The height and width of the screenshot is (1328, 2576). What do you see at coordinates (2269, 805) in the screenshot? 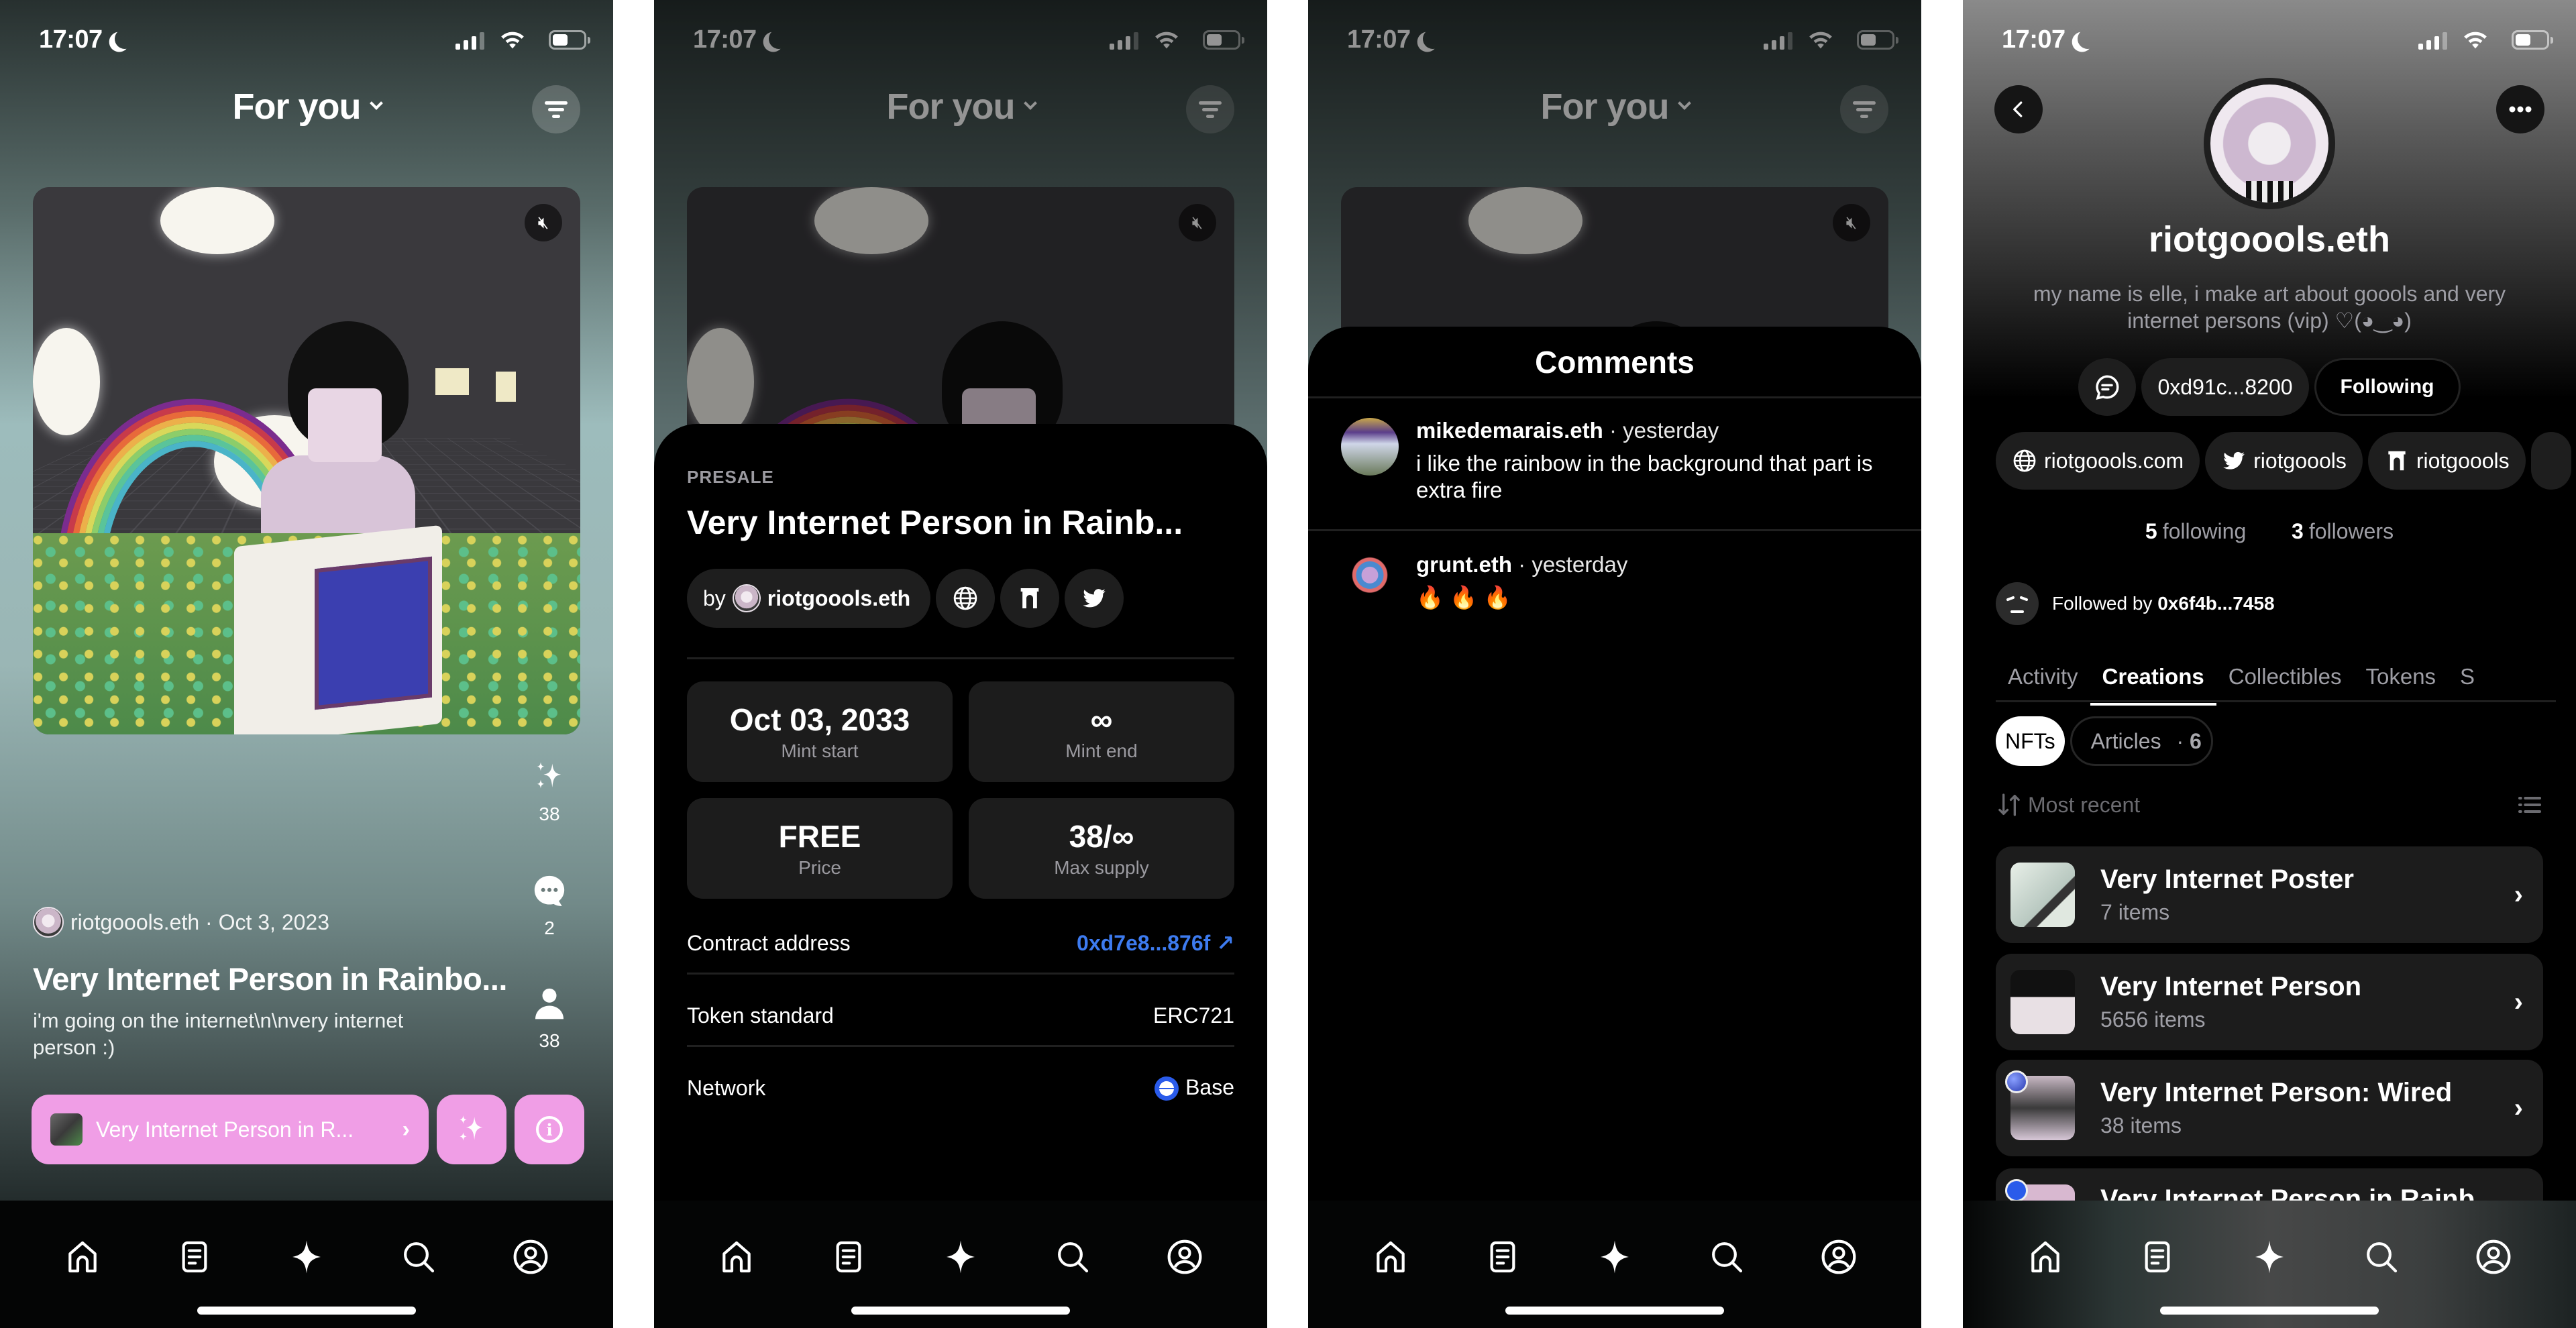
I see `sort-bar: Most recent` at bounding box center [2269, 805].